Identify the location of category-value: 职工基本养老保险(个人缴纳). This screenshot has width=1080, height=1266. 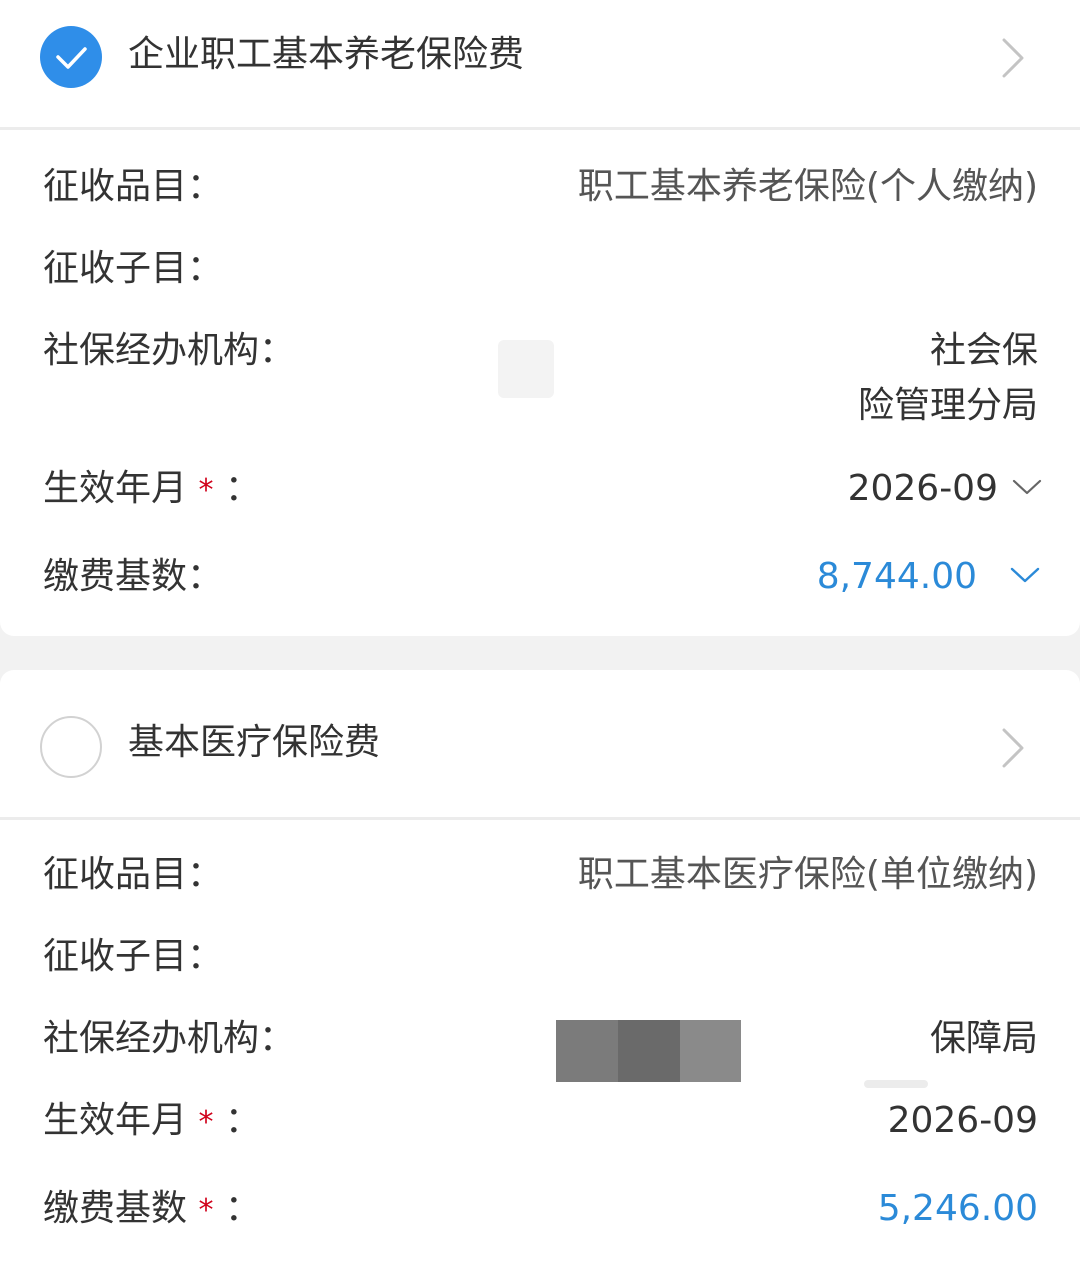
(807, 186).